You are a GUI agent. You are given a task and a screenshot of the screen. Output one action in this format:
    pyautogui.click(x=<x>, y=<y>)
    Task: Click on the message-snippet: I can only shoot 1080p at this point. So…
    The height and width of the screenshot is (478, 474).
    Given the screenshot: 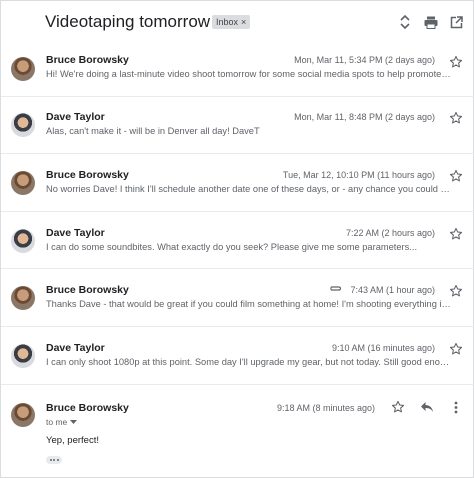 What is the action you would take?
    pyautogui.click(x=248, y=362)
    